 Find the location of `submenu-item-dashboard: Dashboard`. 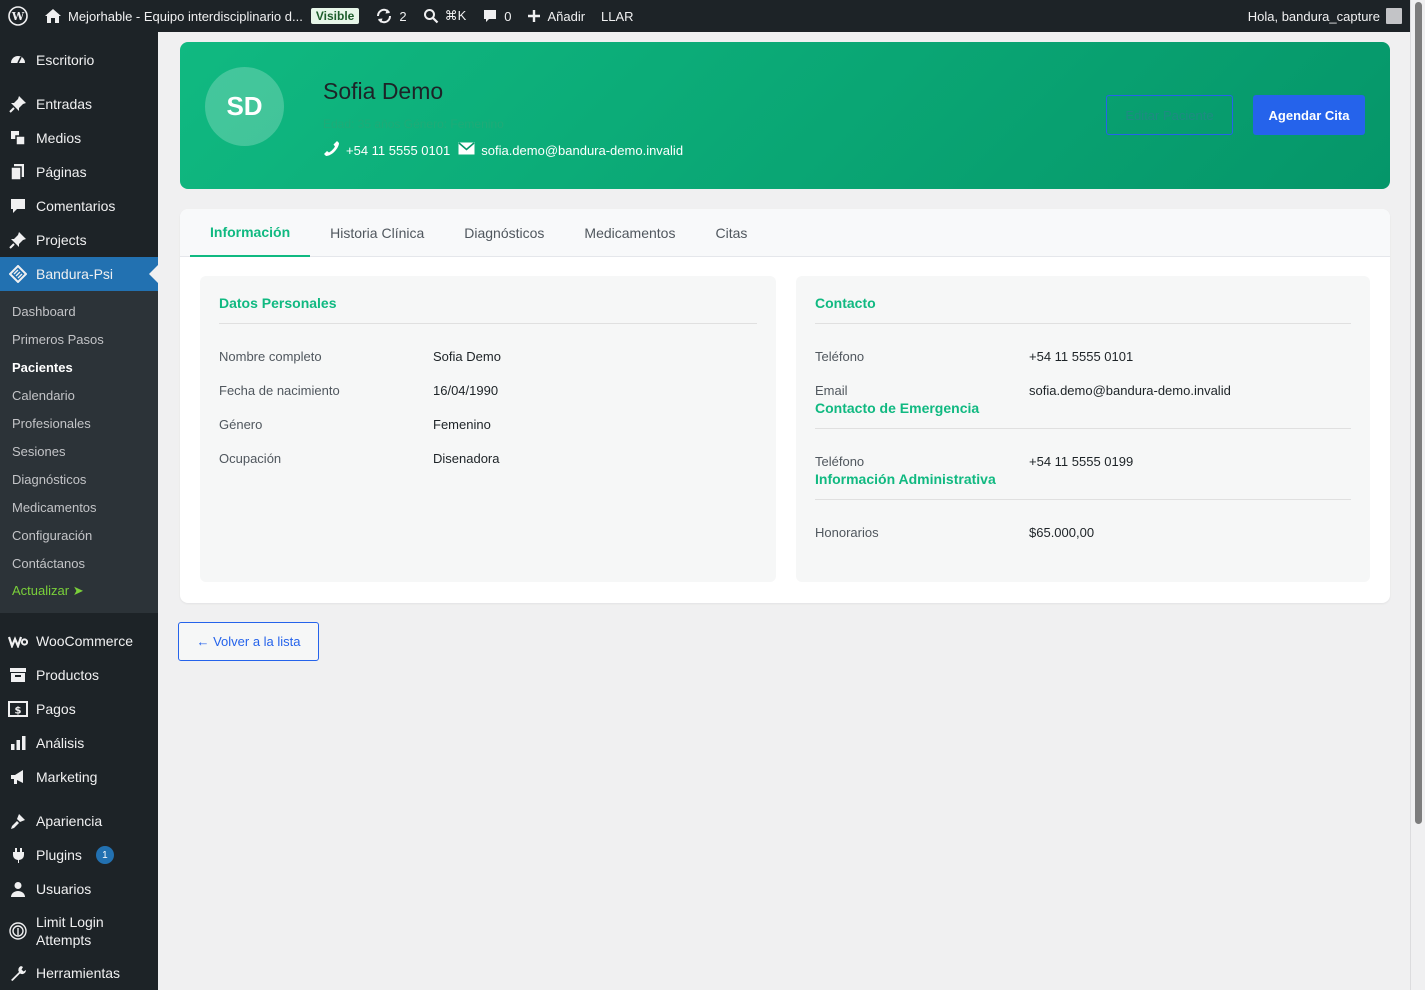

submenu-item-dashboard: Dashboard is located at coordinates (79, 311).